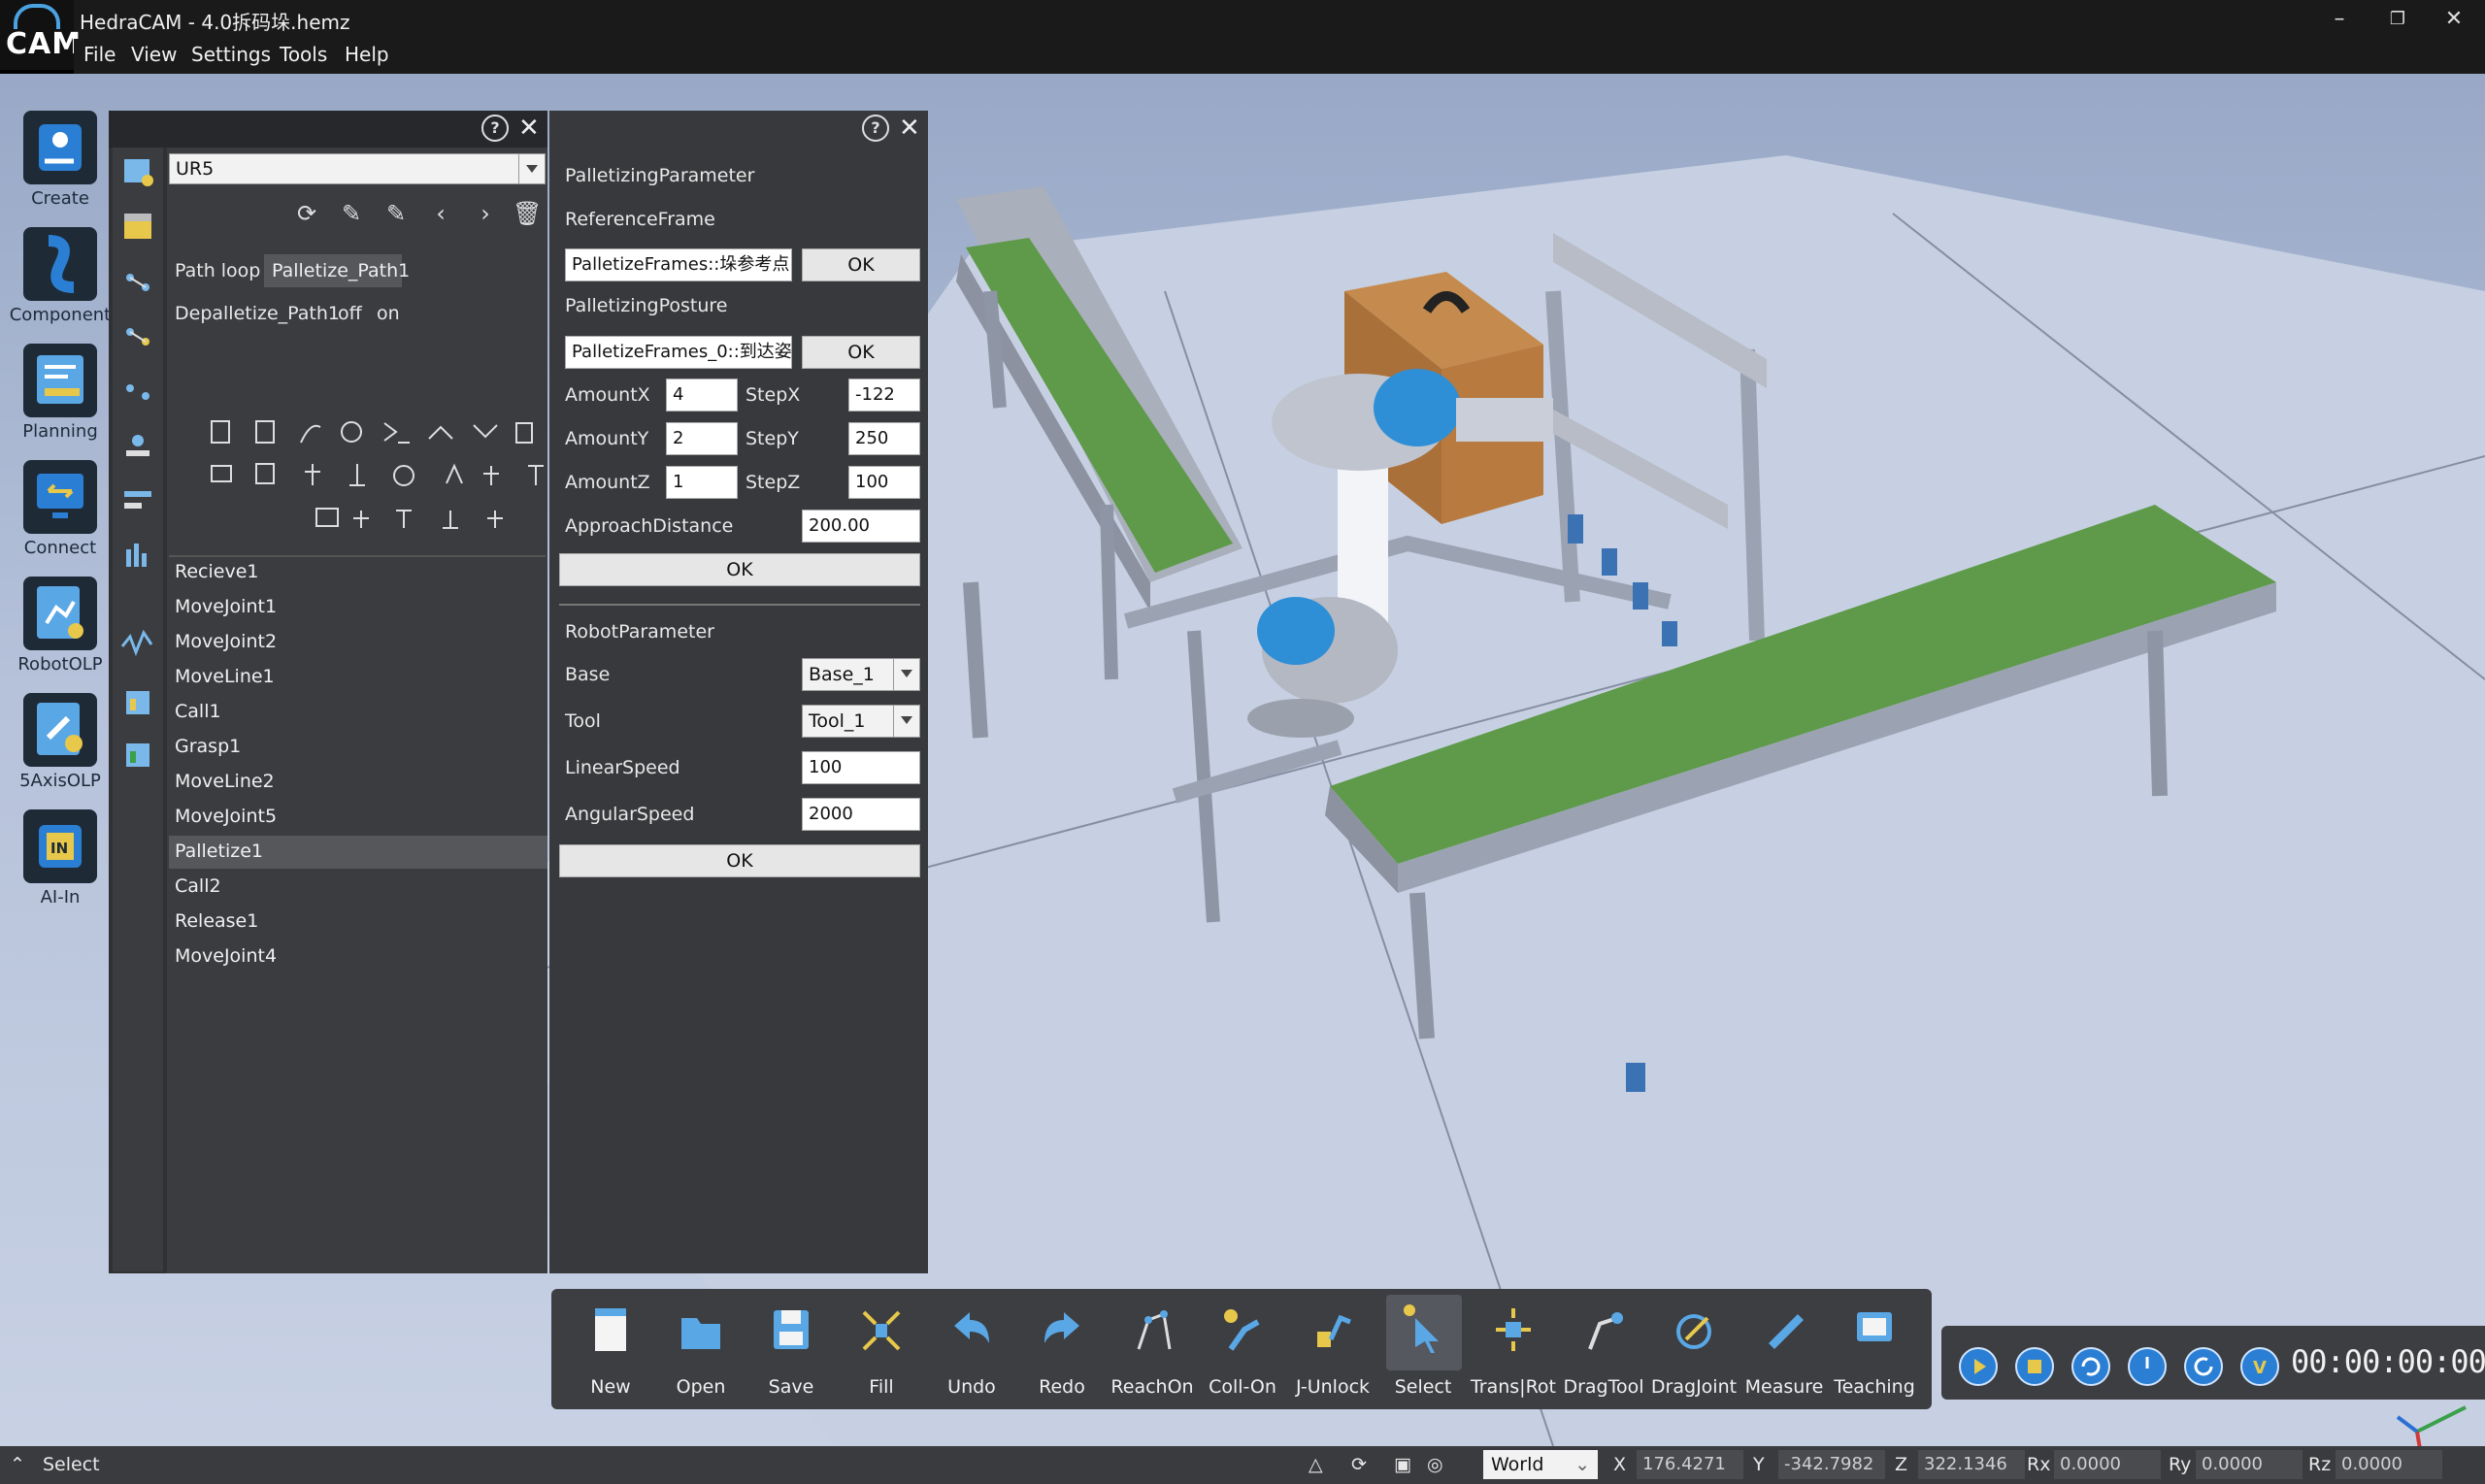 Image resolution: width=2485 pixels, height=1484 pixels. Describe the element at coordinates (1359, 1464) in the screenshot. I see `rotate-view-icon: ⟳` at that location.